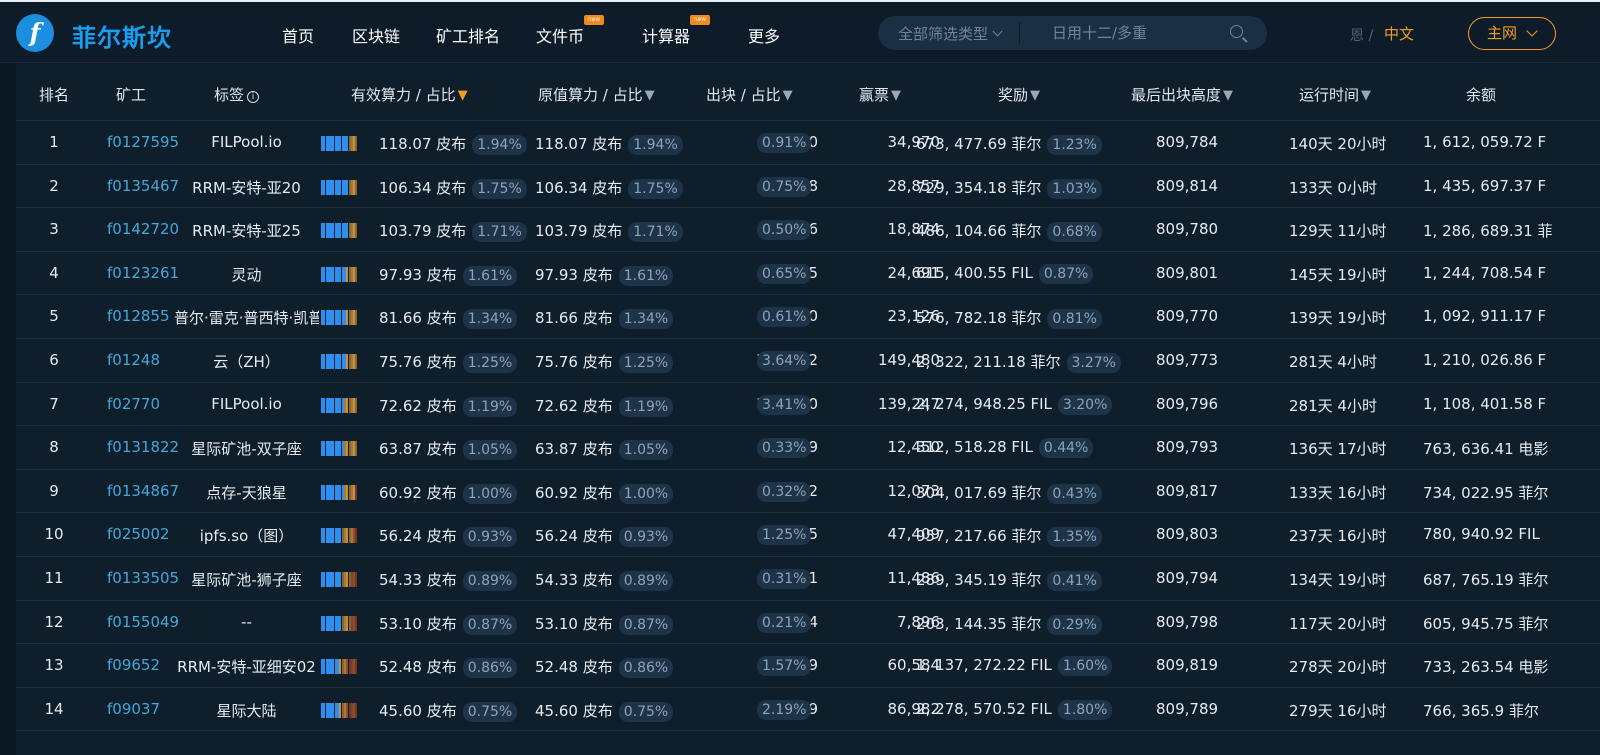 The width and height of the screenshot is (1600, 755). Describe the element at coordinates (1361, 35) in the screenshot. I see `language-english: 恩 /` at that location.